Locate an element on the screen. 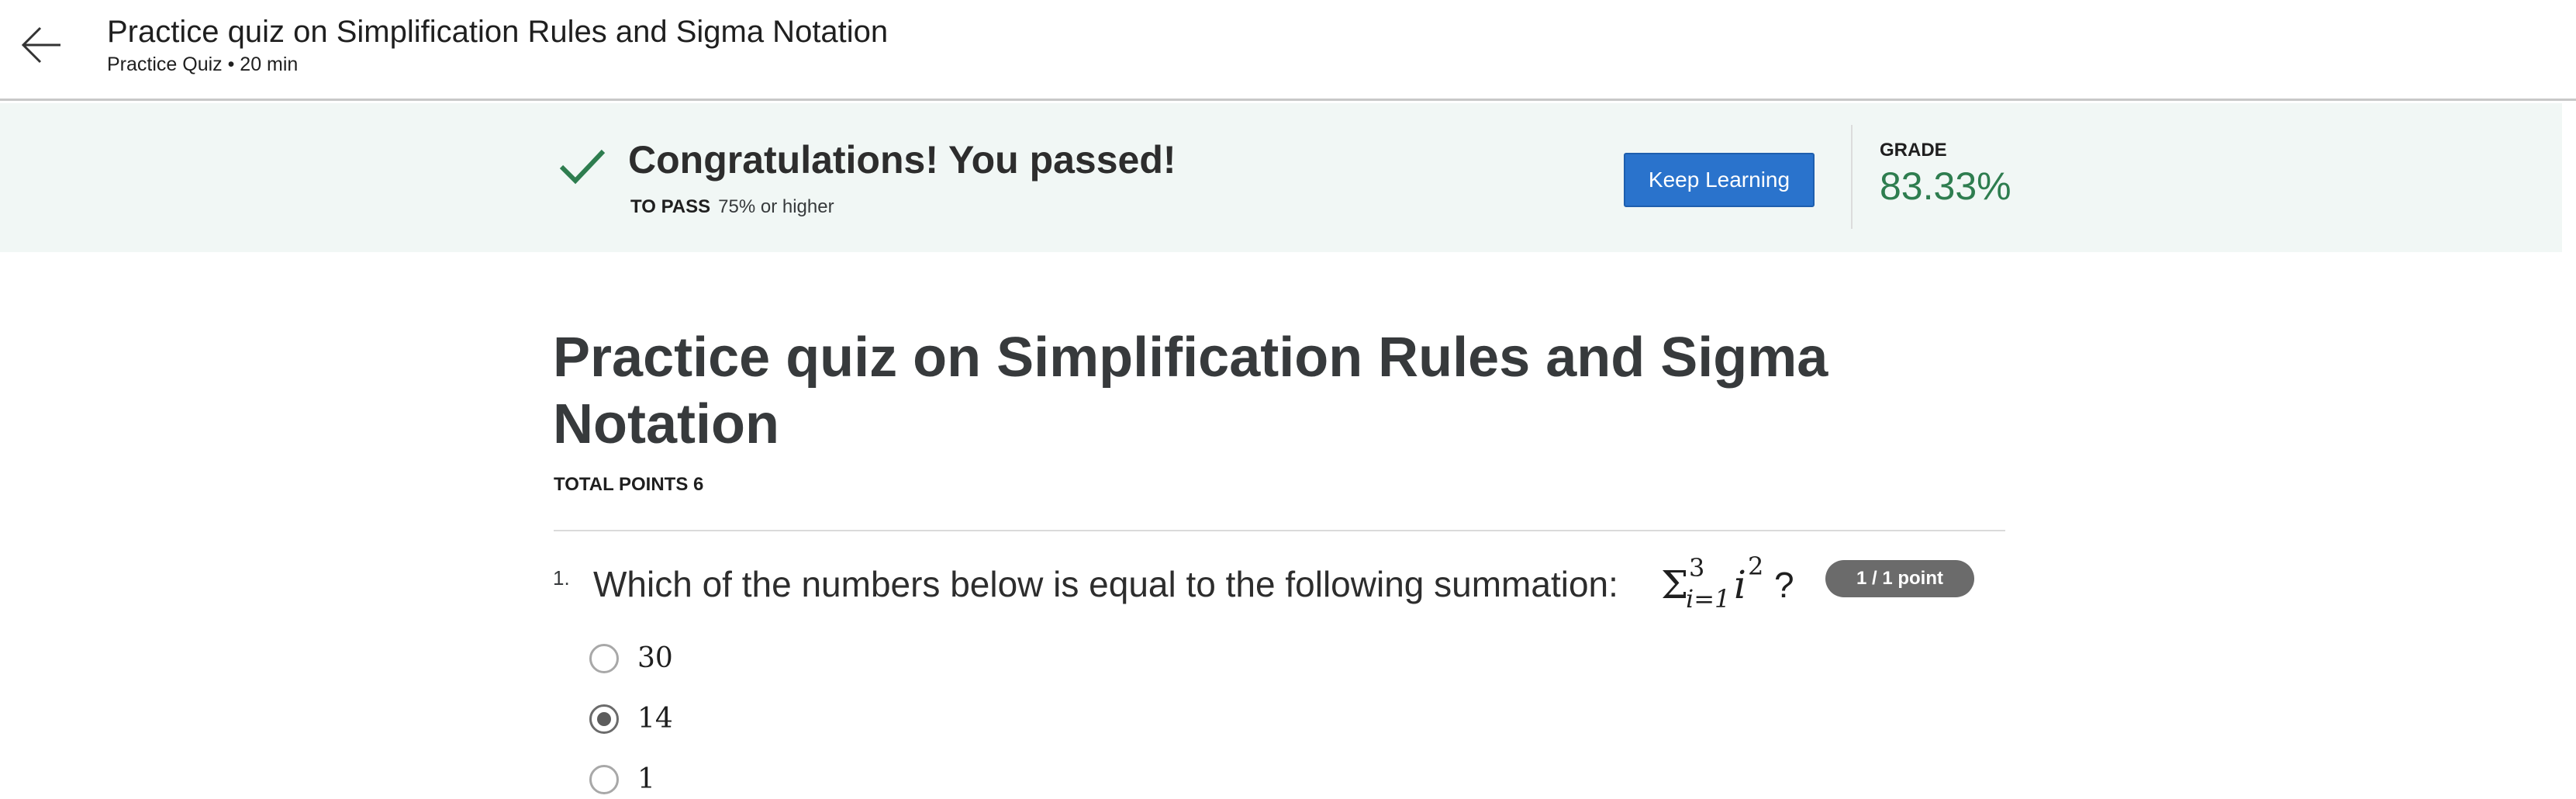 The width and height of the screenshot is (2576, 799). to-pass-value: 75% or higher is located at coordinates (776, 207).